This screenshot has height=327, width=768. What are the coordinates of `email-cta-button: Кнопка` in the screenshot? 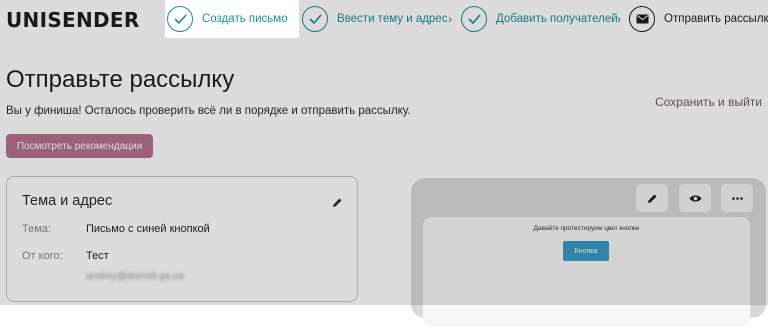 It's located at (586, 251).